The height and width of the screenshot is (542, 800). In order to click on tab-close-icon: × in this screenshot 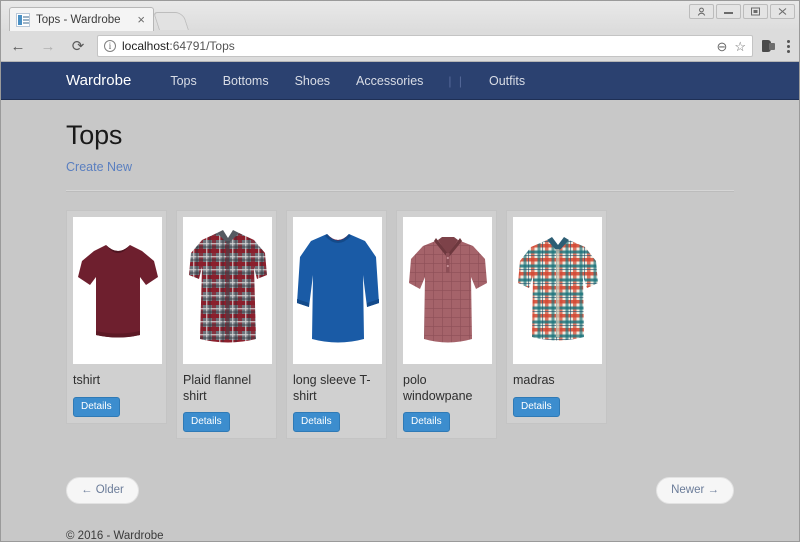, I will do `click(141, 19)`.